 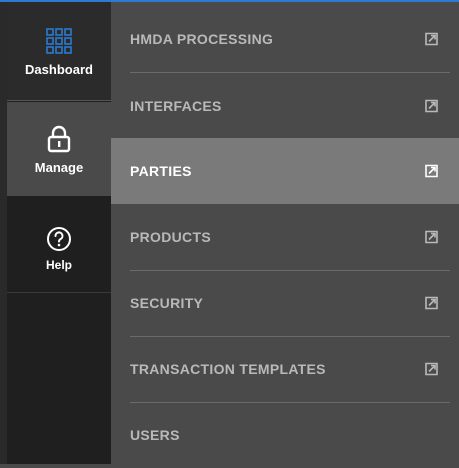 I want to click on grid-icon, so click(x=59, y=41).